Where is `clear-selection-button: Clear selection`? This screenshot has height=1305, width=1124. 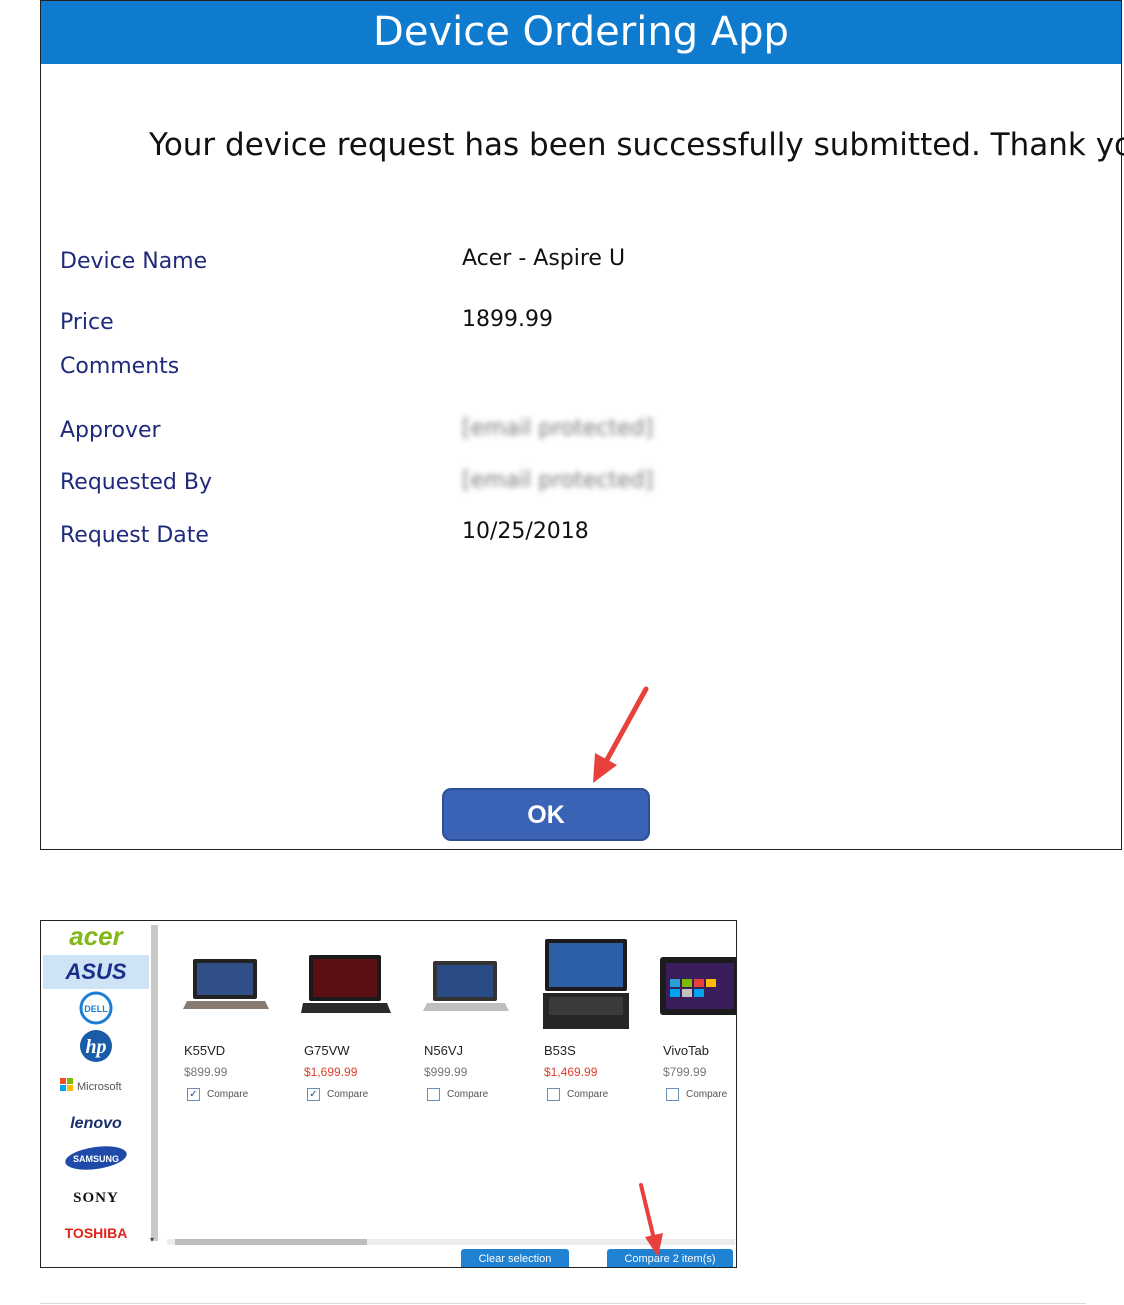
clear-selection-button: Clear selection is located at coordinates (515, 1258).